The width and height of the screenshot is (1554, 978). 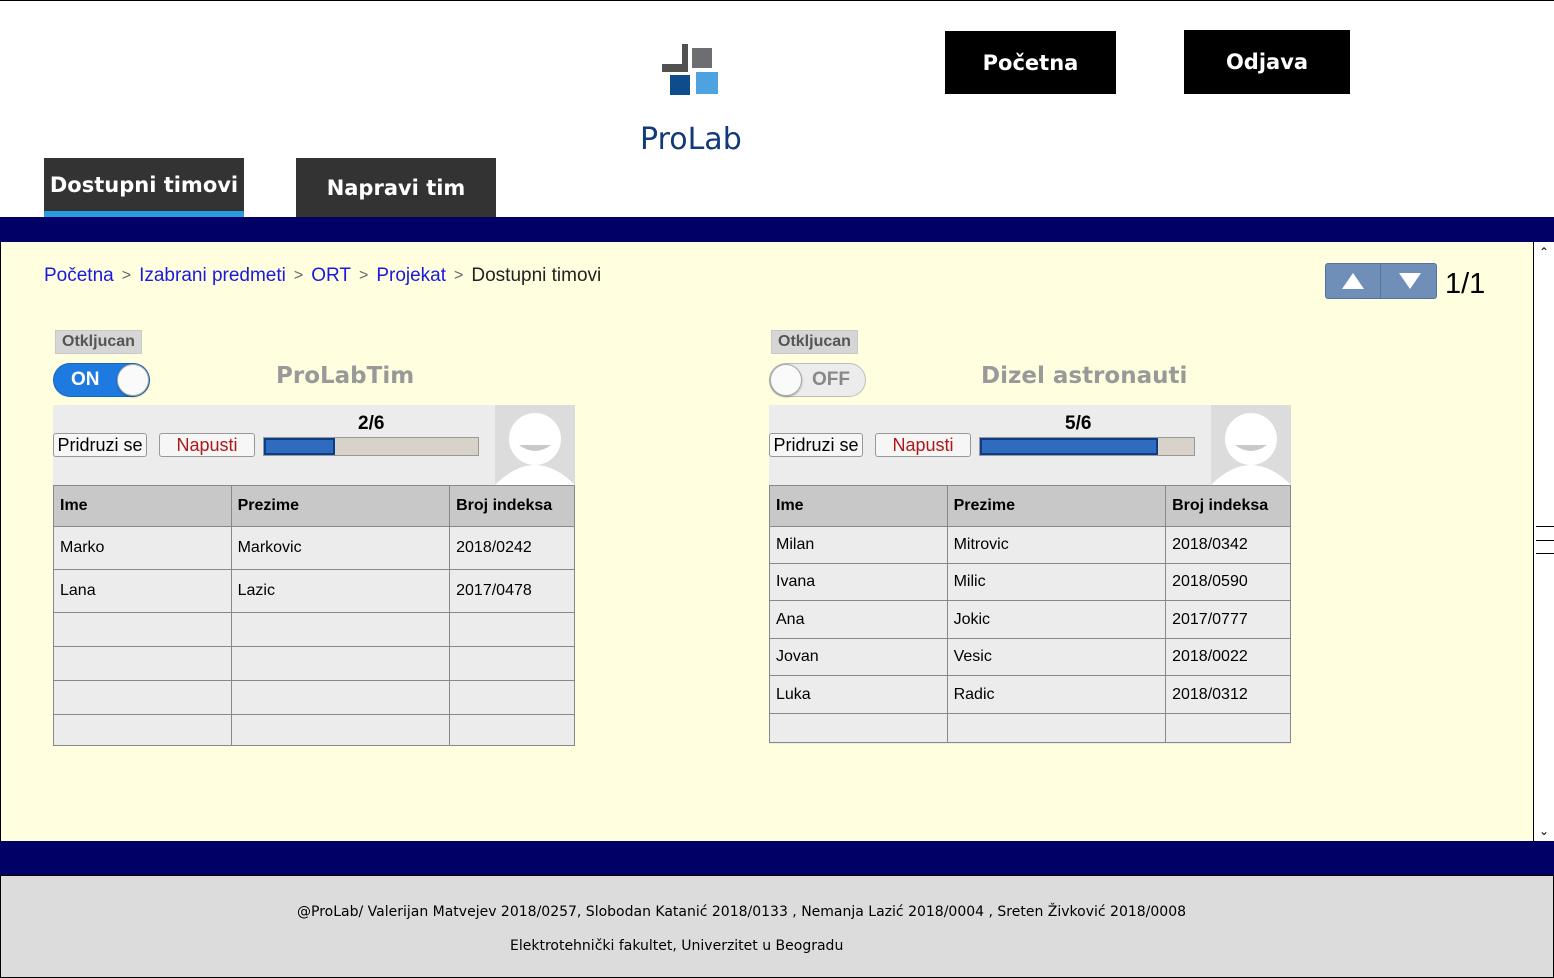 What do you see at coordinates (696, 100) in the screenshot?
I see `prolab-logo: ProLab` at bounding box center [696, 100].